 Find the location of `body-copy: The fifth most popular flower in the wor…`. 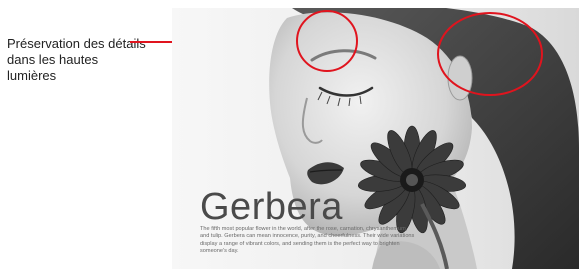

body-copy: The fifth most popular flower in the wor… is located at coordinates (307, 240).